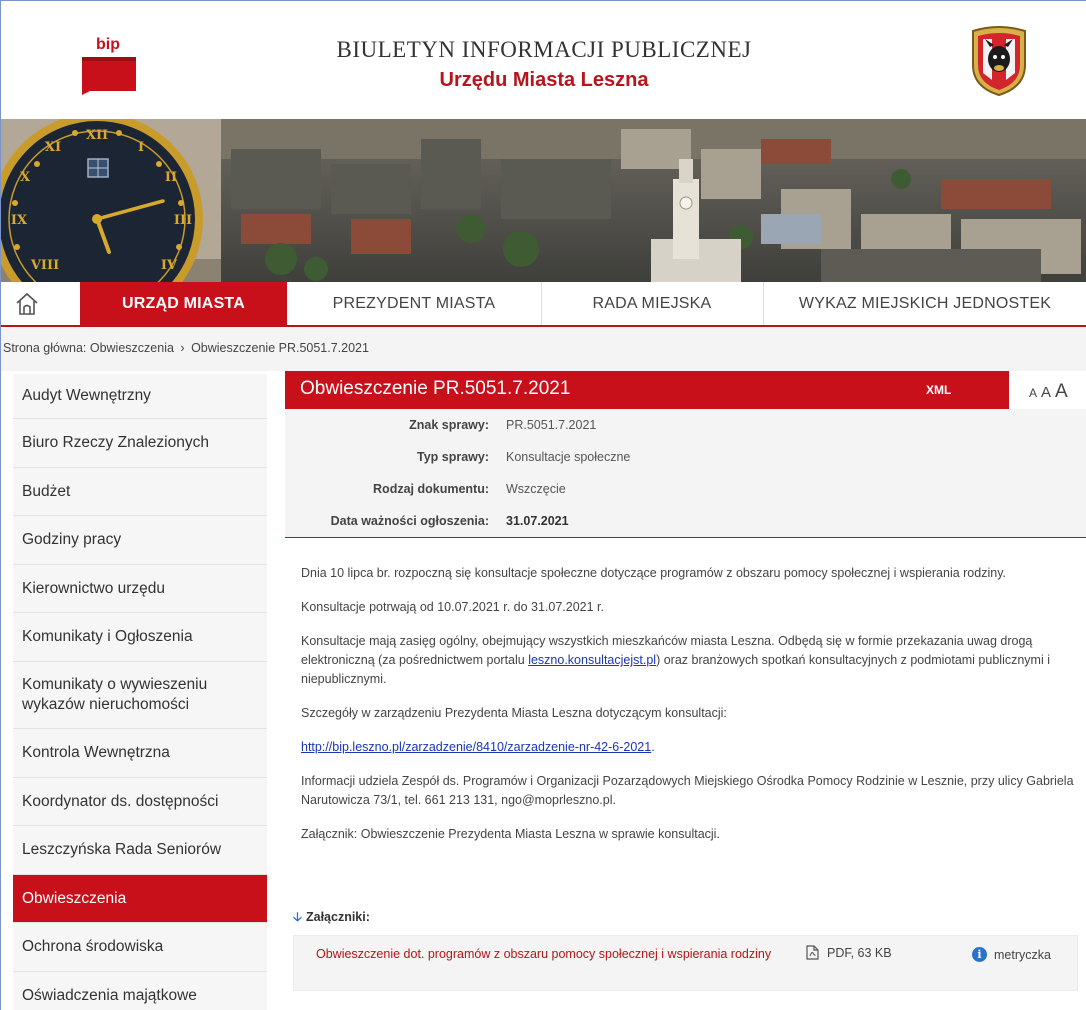 The height and width of the screenshot is (1010, 1086). Describe the element at coordinates (53, 147) in the screenshot. I see `svg-text: XI` at that location.